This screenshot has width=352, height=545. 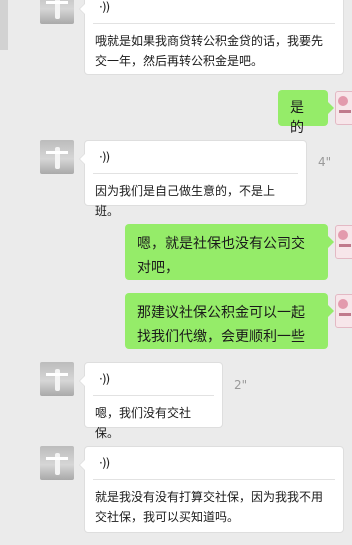 What do you see at coordinates (151, 401) in the screenshot?
I see `voice-message-bubble: ·)) 嗯，我们没有交社保。` at bounding box center [151, 401].